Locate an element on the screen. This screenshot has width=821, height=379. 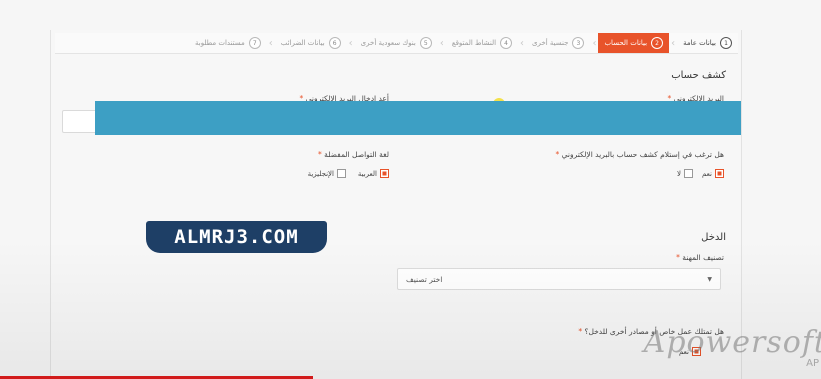
step-label: النشاط المتوقع is located at coordinates (474, 43).